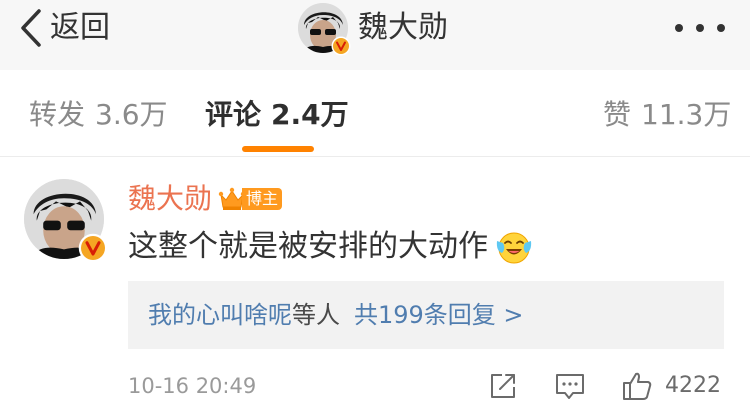 The image size is (750, 406). What do you see at coordinates (403, 28) in the screenshot?
I see `nav-user-name: 魏大勋` at bounding box center [403, 28].